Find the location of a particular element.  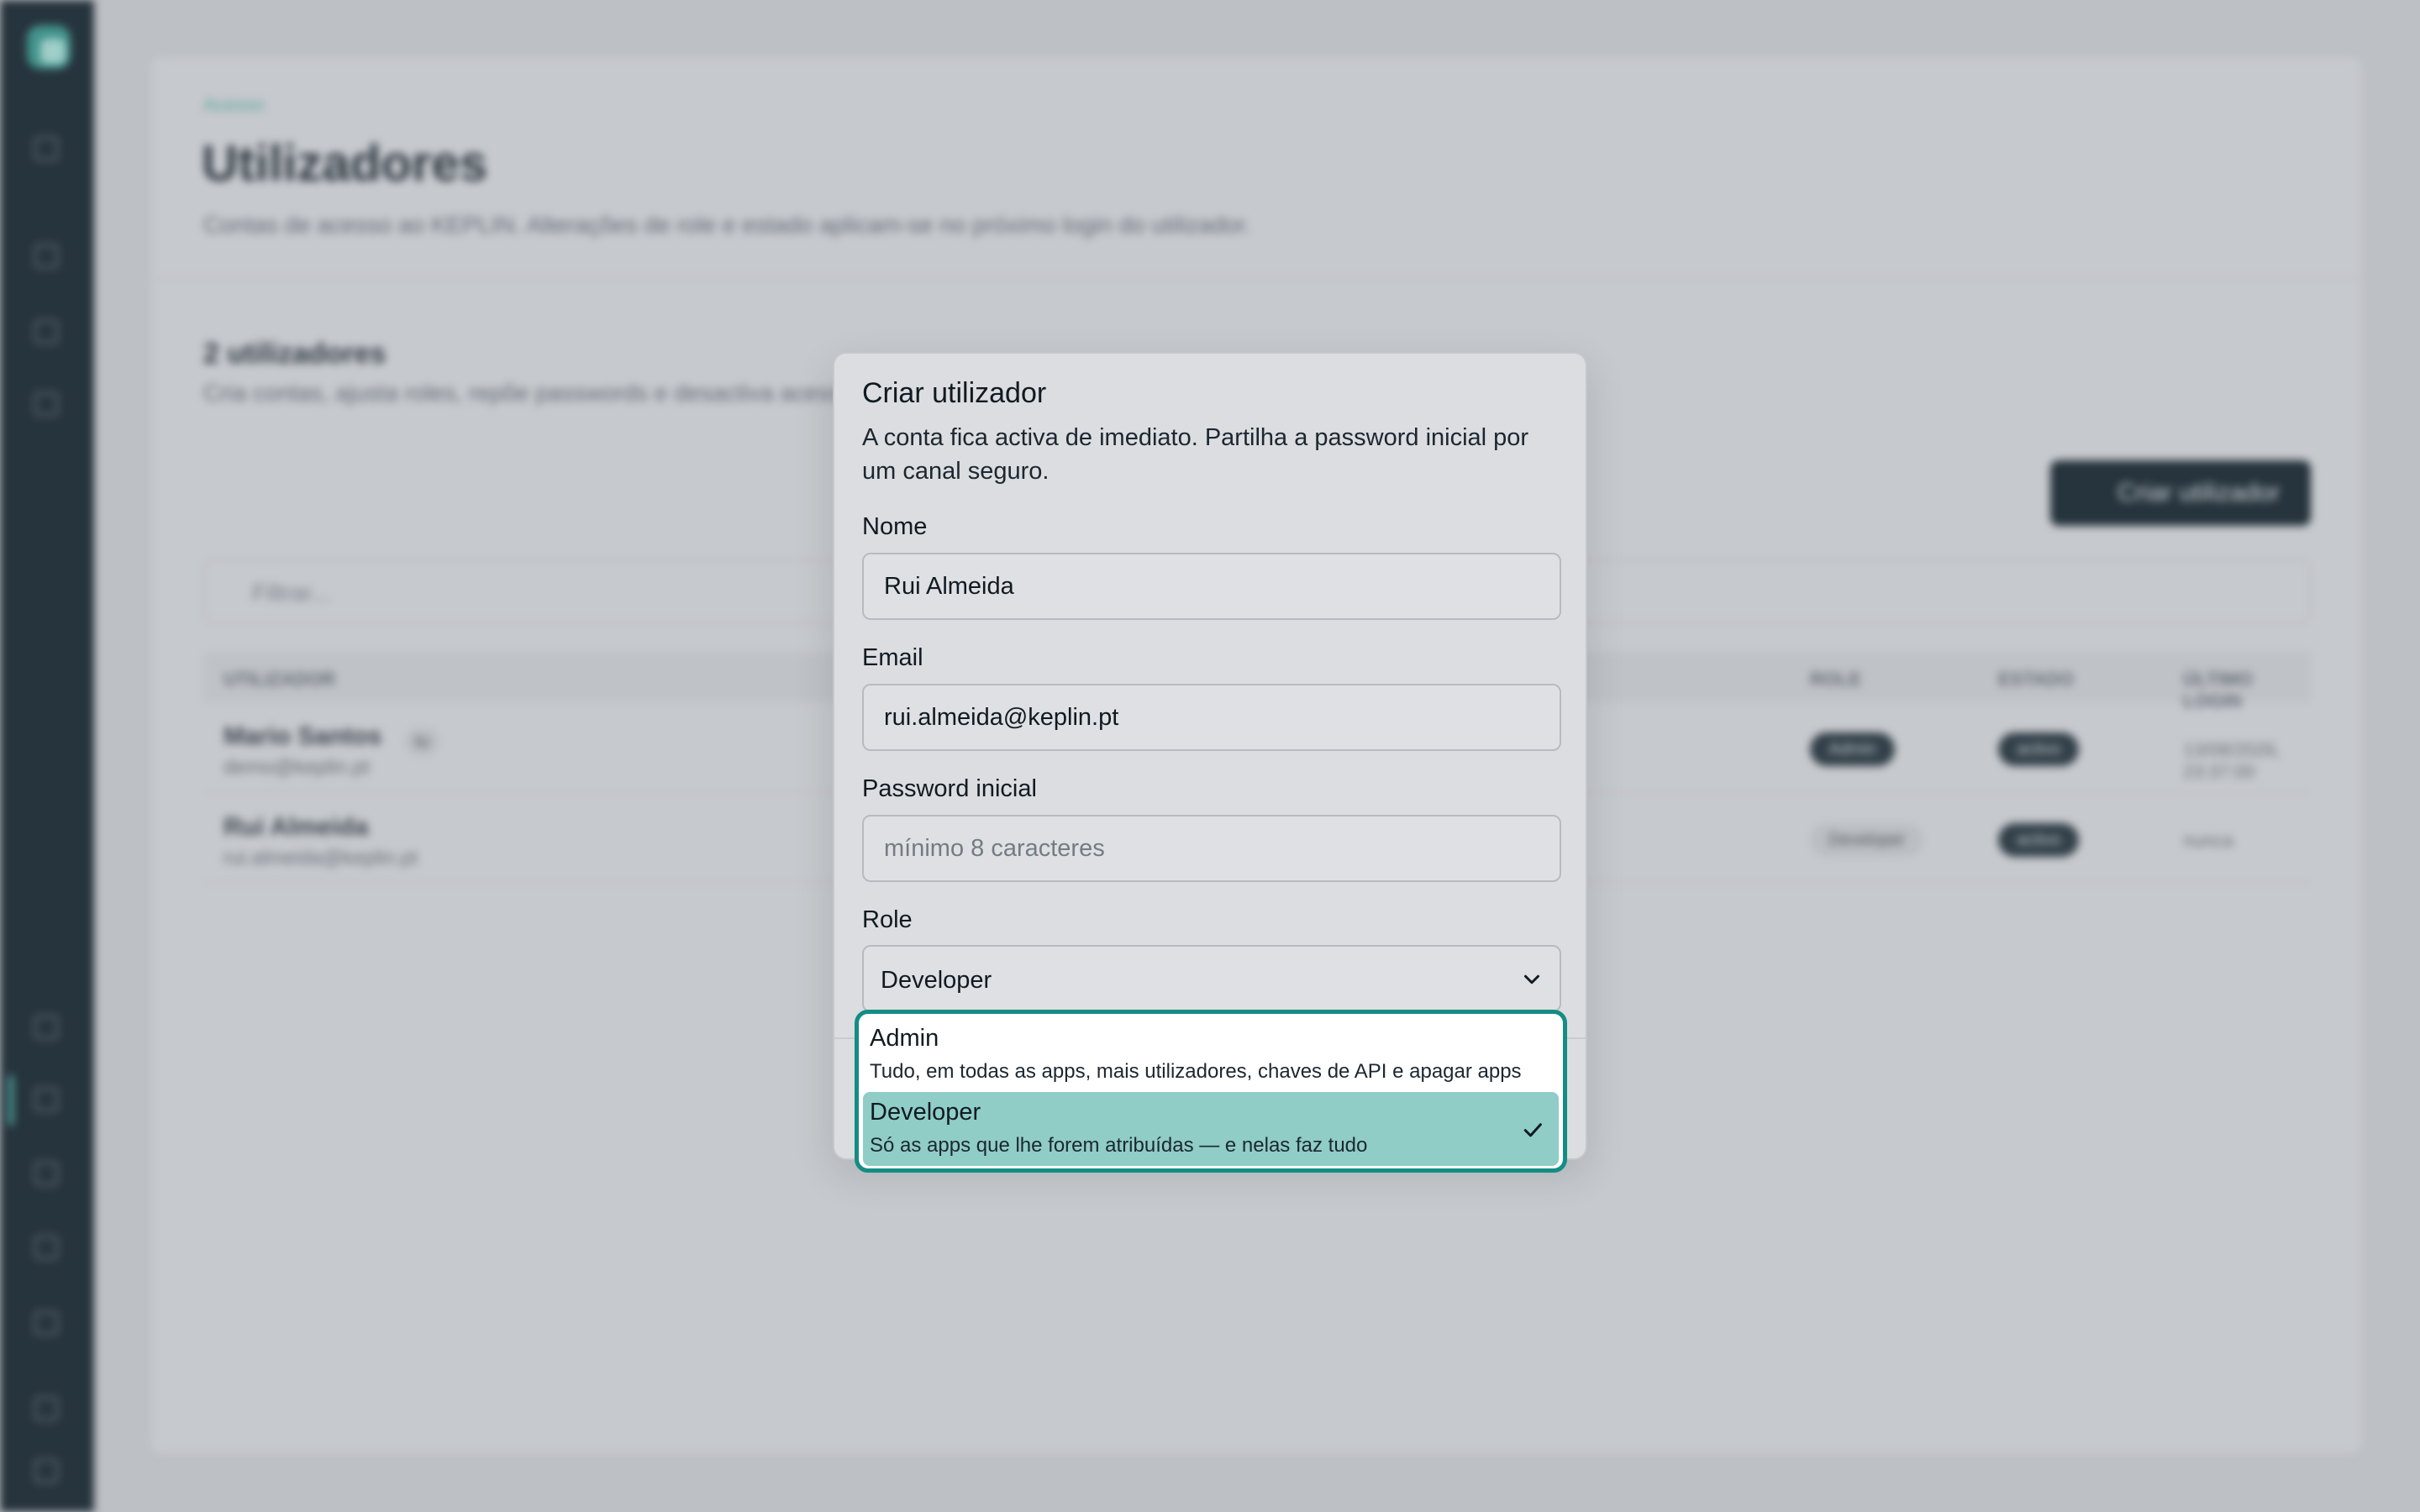

password-label: Password inicial is located at coordinates (950, 788).